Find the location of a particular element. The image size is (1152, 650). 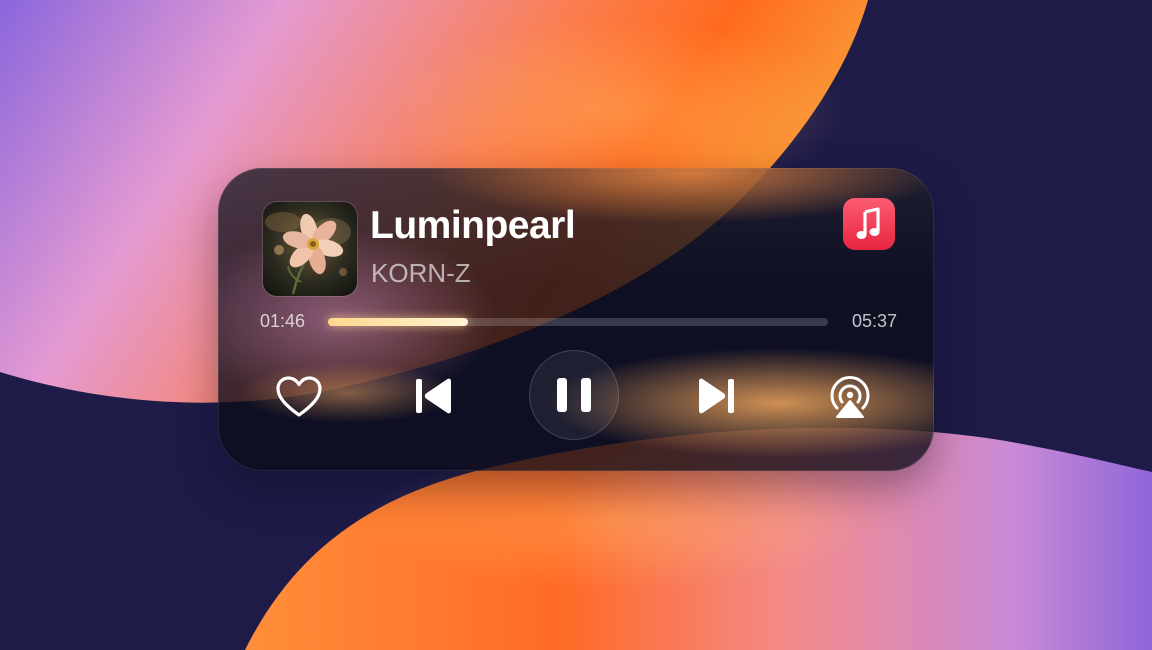

progress-bar is located at coordinates (578, 322).